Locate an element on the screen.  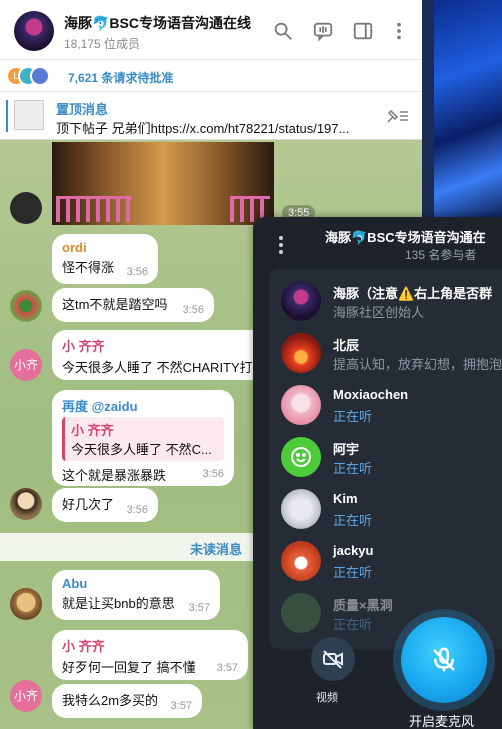
participant-name: 质量×黑洞 is located at coordinates (363, 605).